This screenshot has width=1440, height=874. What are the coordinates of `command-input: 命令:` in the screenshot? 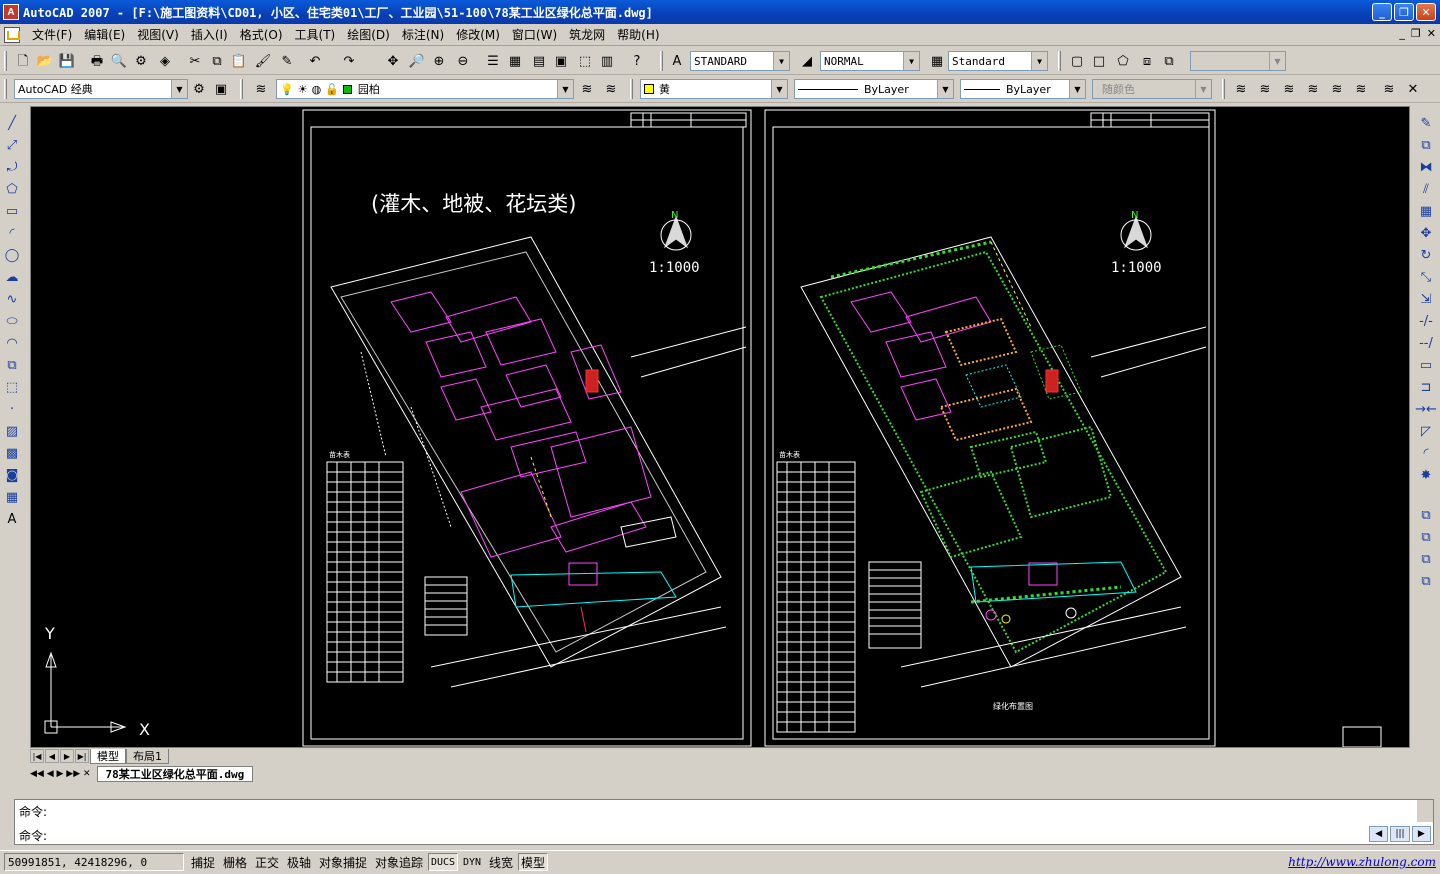 It's located at (684, 835).